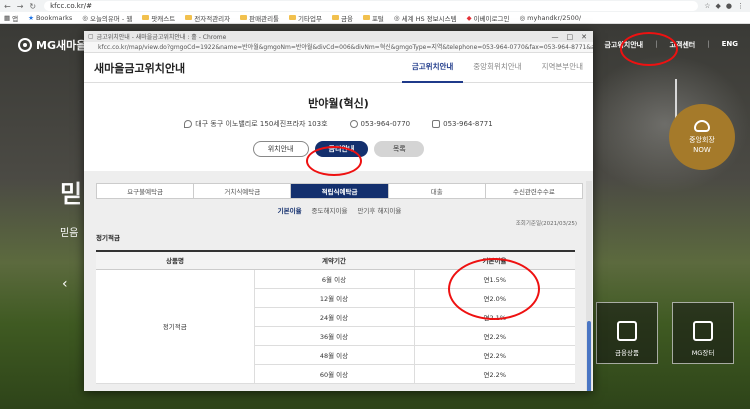  What do you see at coordinates (333, 374) in the screenshot?
I see `period-cell: 60월 이상` at bounding box center [333, 374].